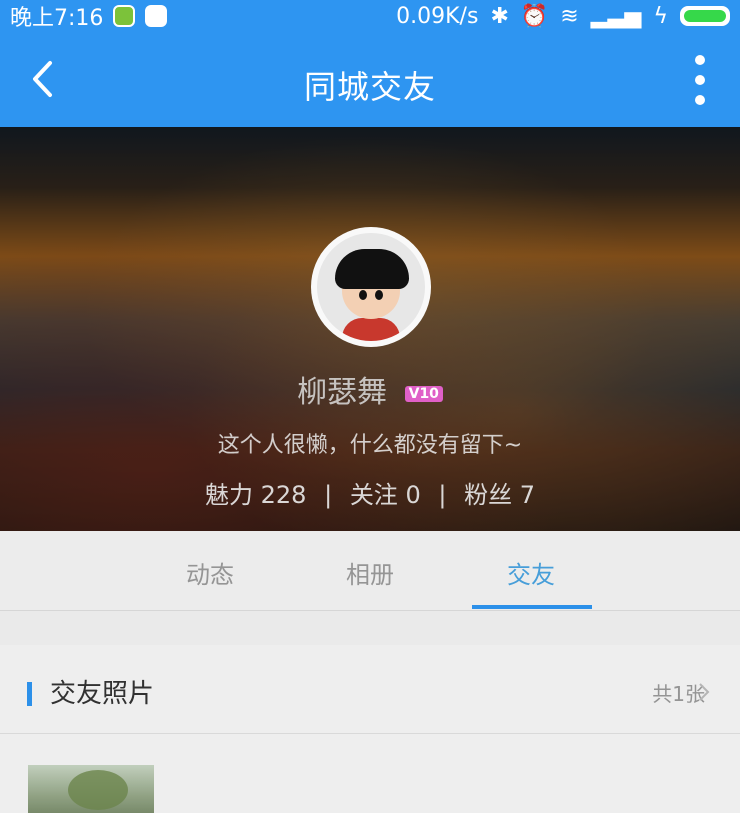 This screenshot has height=813, width=740. I want to click on fans-stat: 粉丝 7, so click(499, 495).